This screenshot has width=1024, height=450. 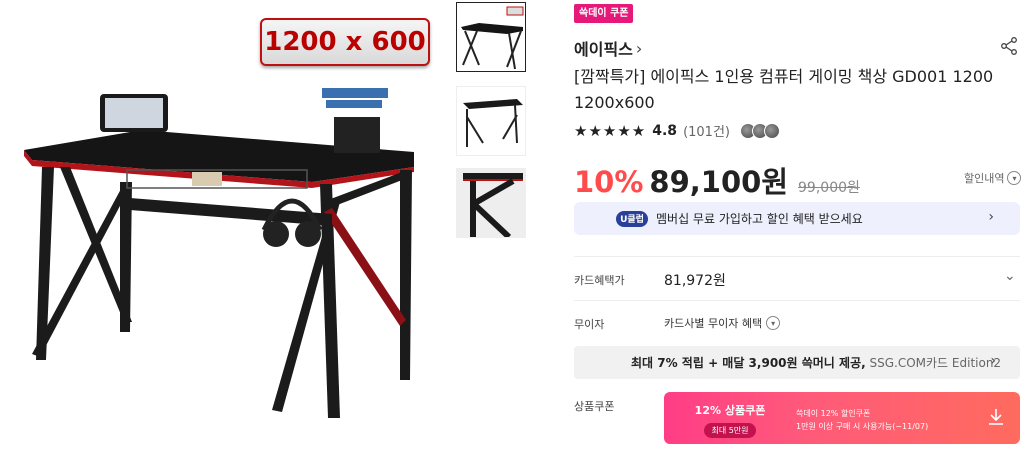 I want to click on ssg-card-benefit-main: 최대 7% 적립 + 매달 3,900원 쓱머니 제공,, so click(x=748, y=363).